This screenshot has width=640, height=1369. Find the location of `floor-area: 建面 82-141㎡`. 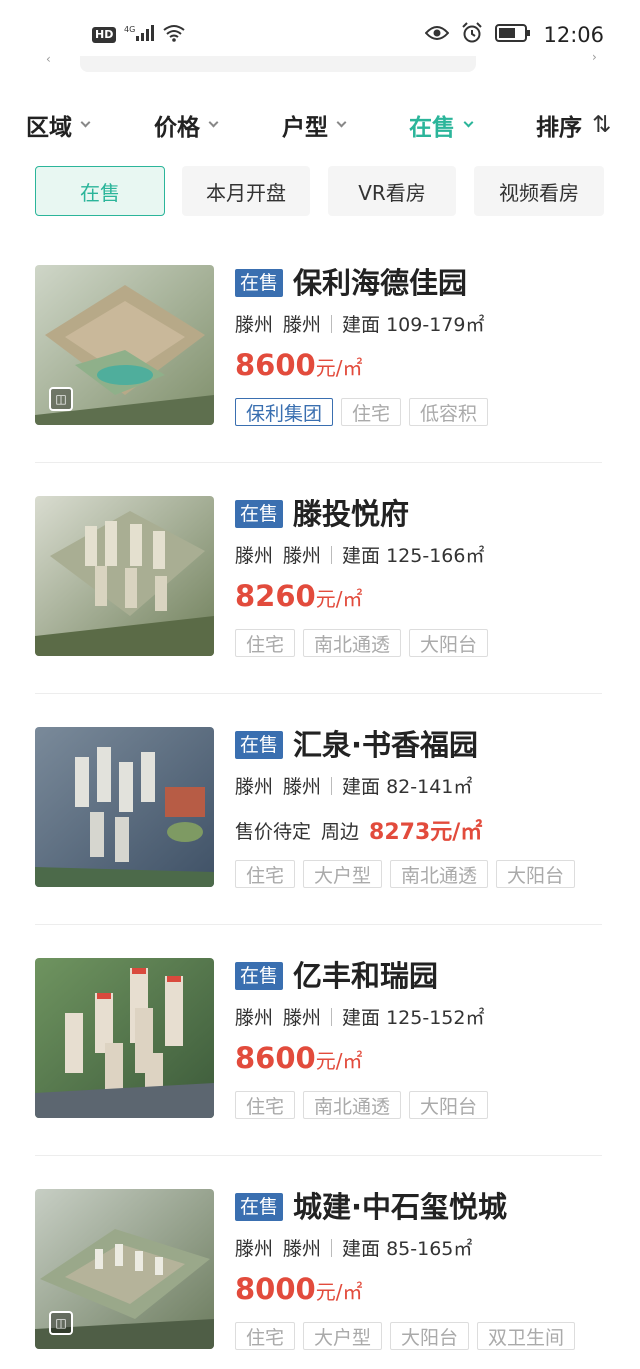

floor-area: 建面 82-141㎡ is located at coordinates (407, 787).